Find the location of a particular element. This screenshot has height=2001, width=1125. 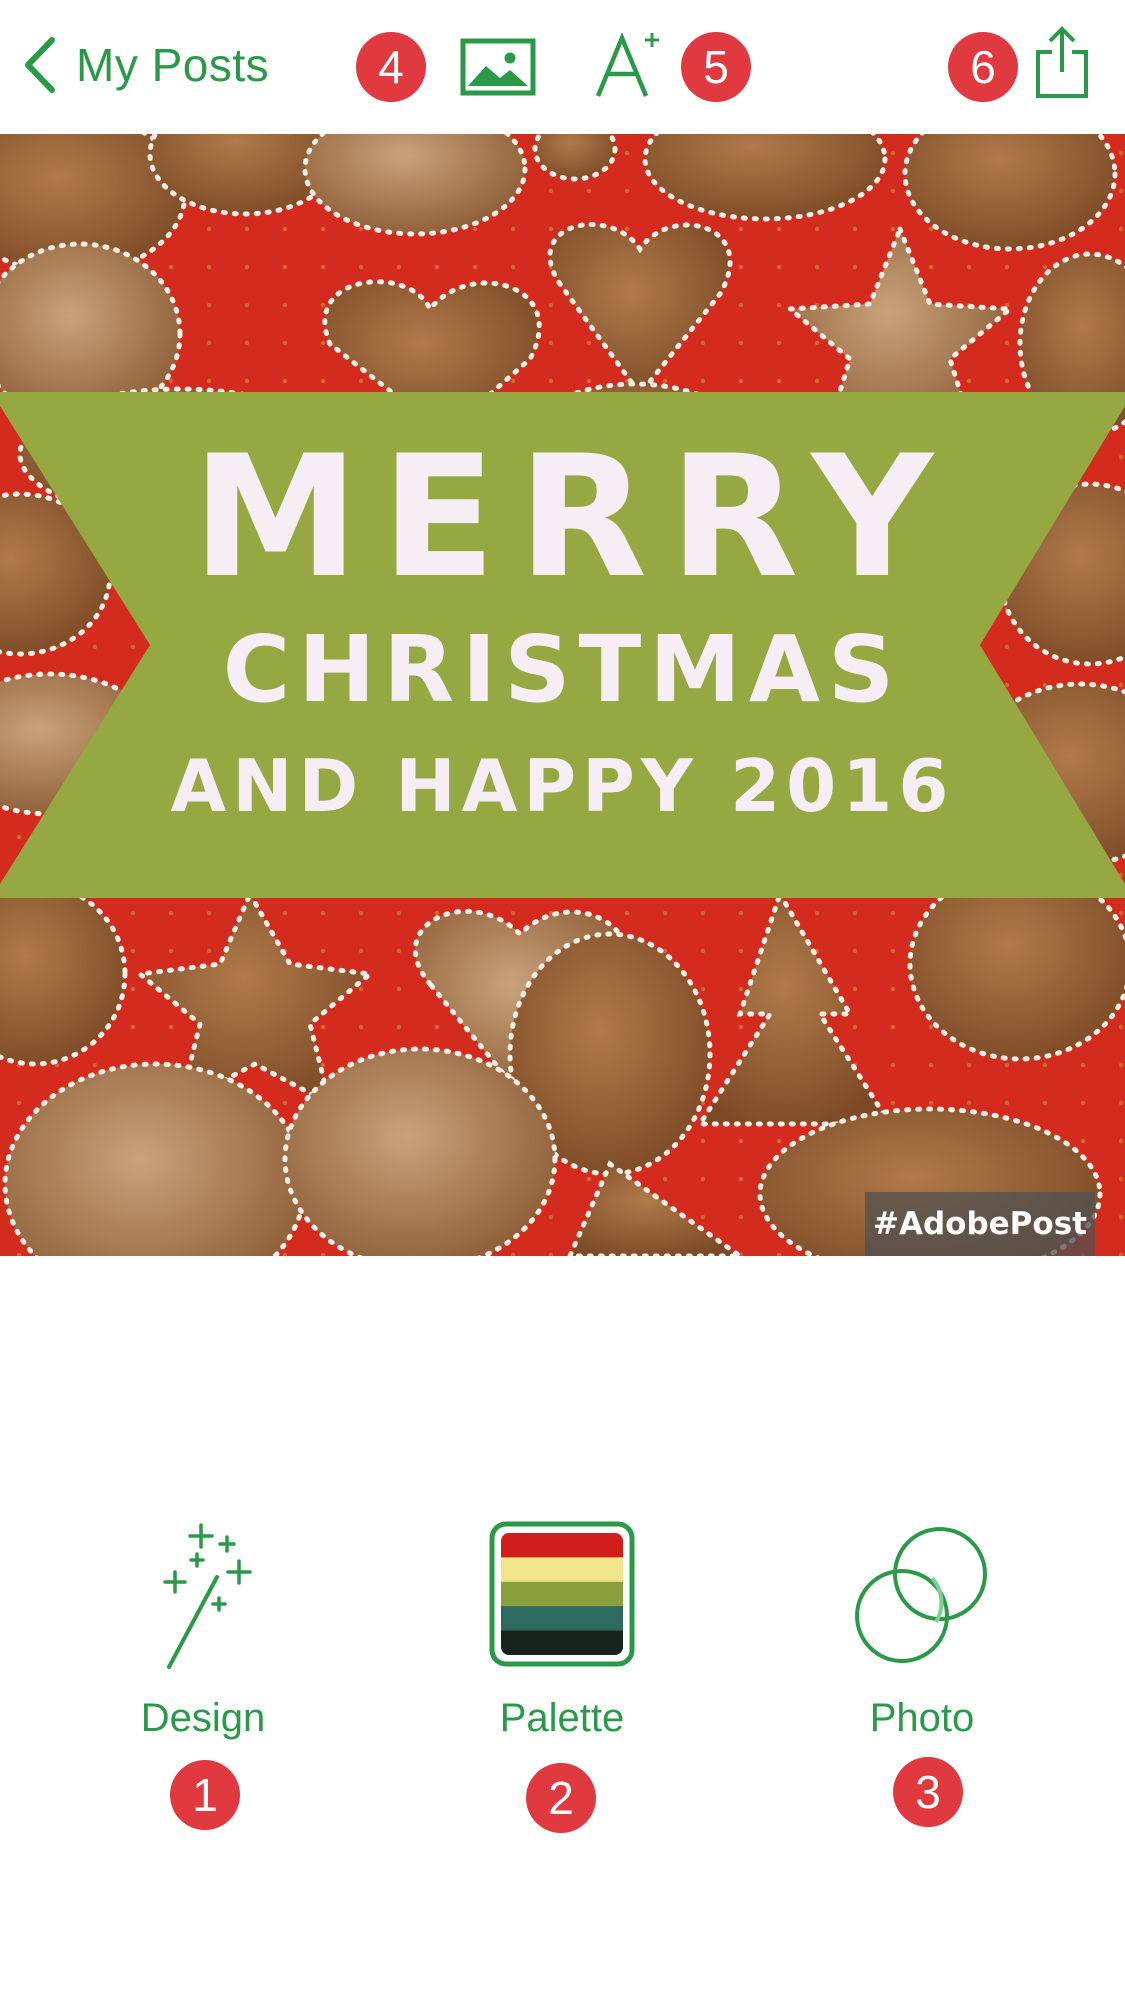

tab-photo-label: Photo is located at coordinates (922, 1718).